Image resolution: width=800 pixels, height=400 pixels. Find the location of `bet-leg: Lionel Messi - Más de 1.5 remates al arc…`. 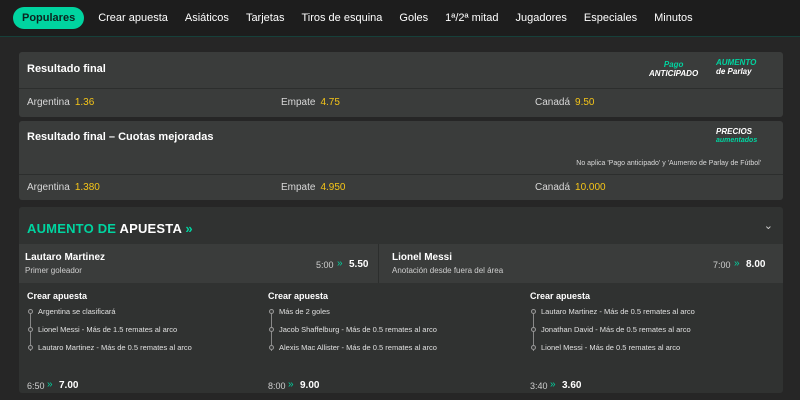

bet-leg: Lionel Messi - Más de 1.5 remates al arc… is located at coordinates (152, 330).